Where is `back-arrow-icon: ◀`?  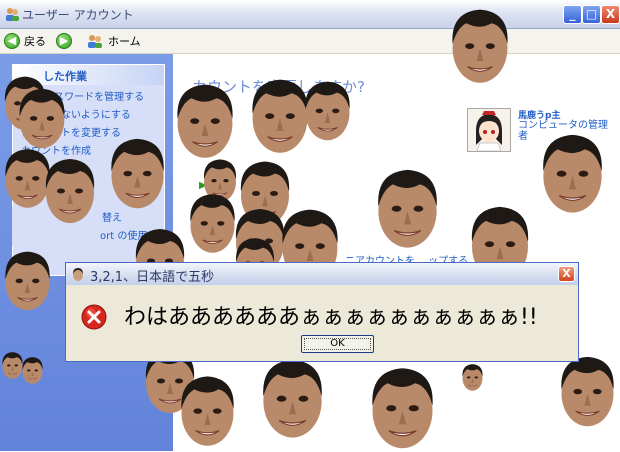 back-arrow-icon: ◀ is located at coordinates (12, 41).